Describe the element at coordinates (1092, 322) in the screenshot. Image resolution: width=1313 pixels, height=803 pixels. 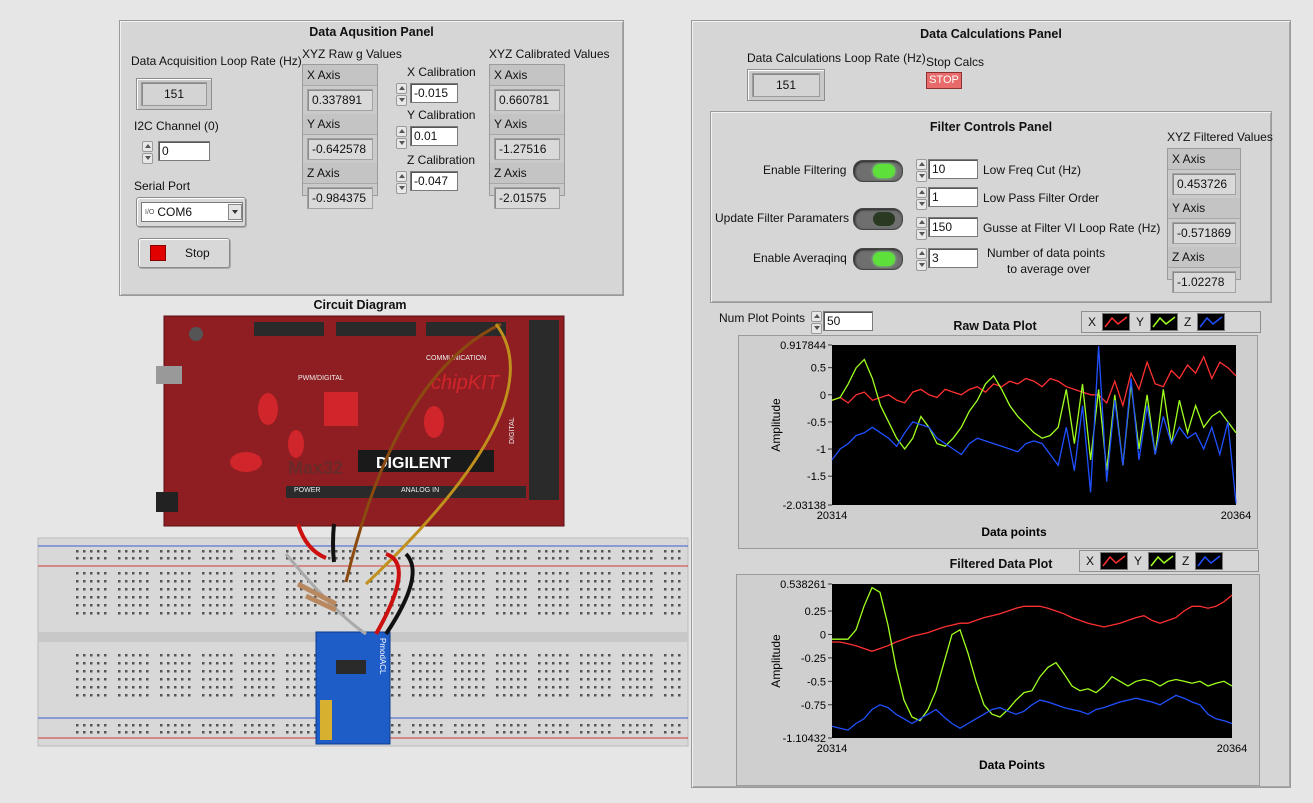
I see `raw-legend-x: X` at that location.